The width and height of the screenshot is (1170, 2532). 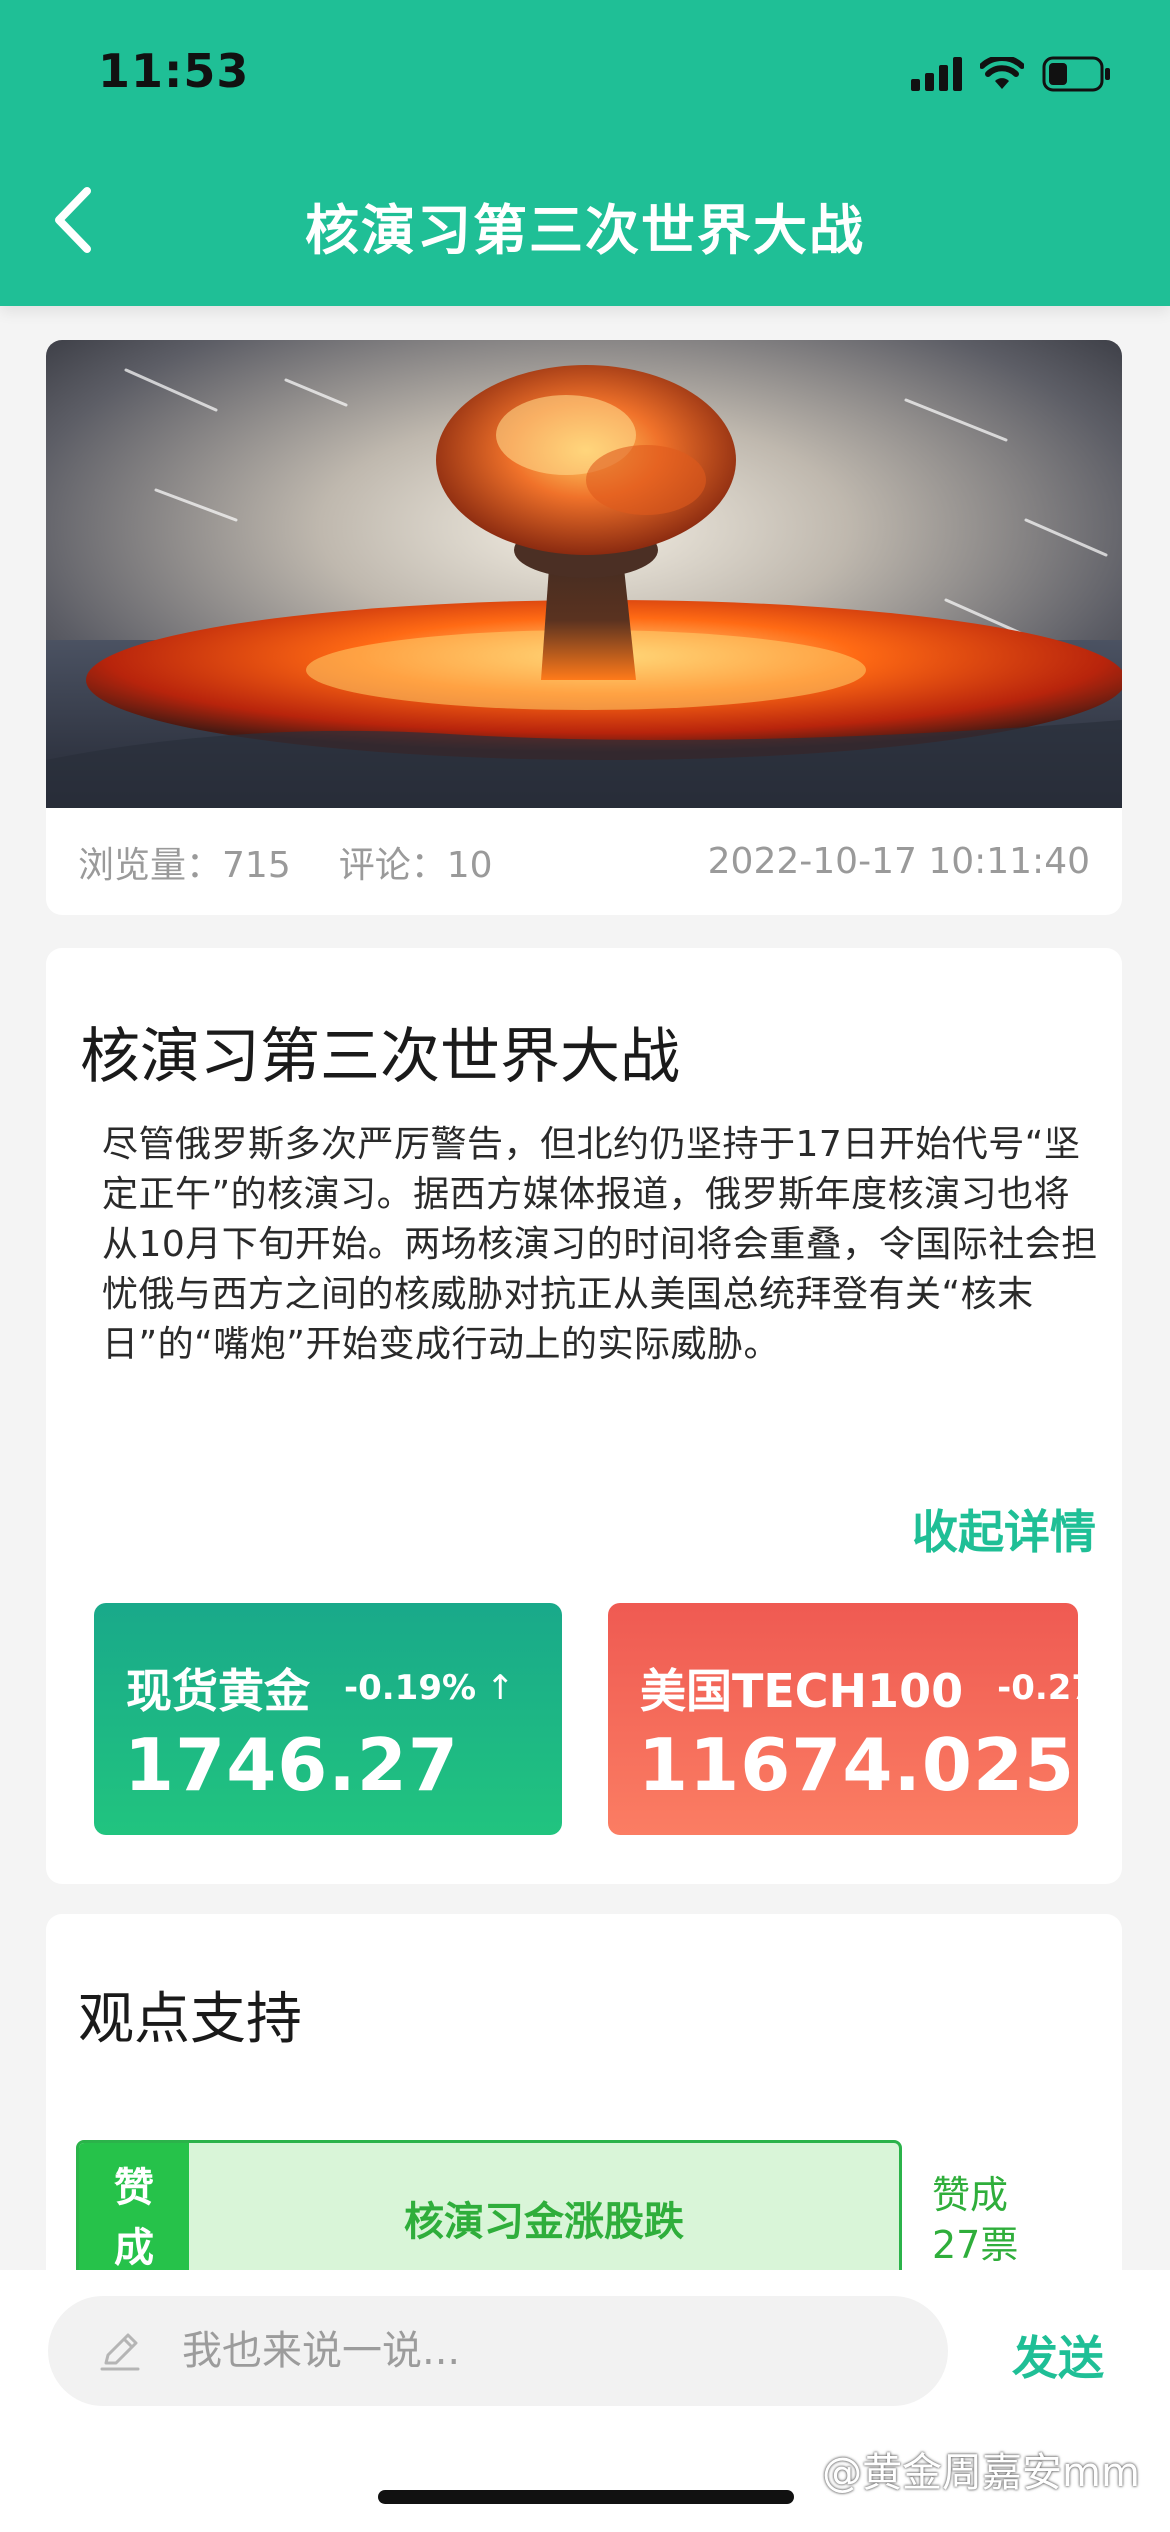 What do you see at coordinates (174, 71) in the screenshot?
I see `status-time: 11:53` at bounding box center [174, 71].